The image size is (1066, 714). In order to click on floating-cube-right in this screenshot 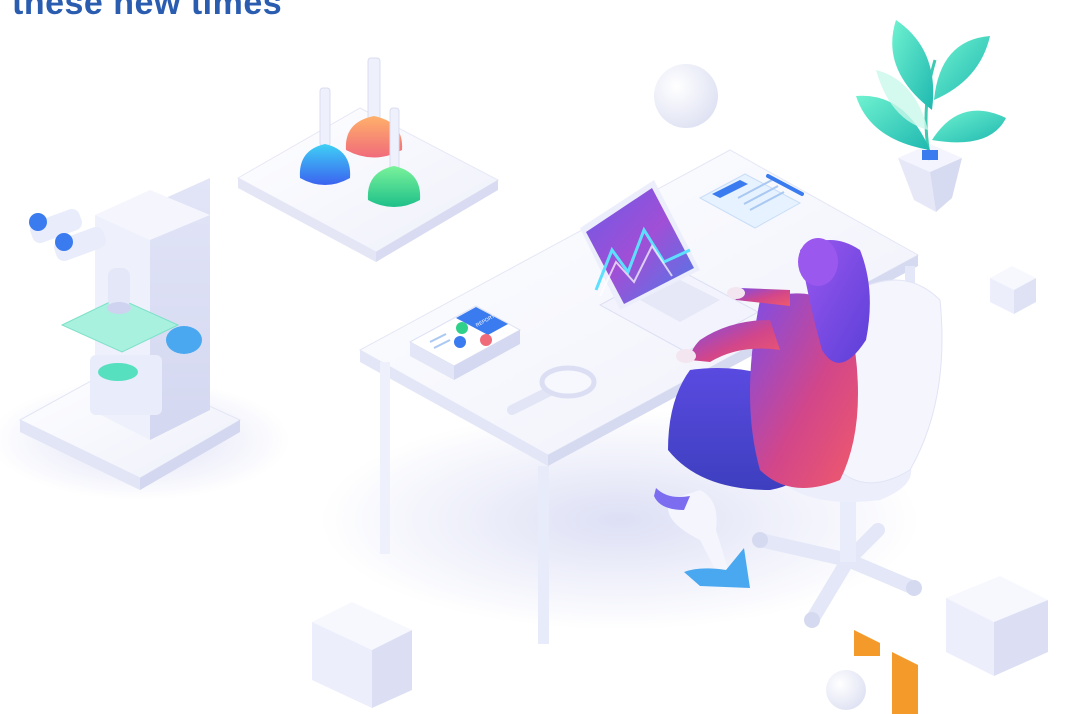, I will do `click(1013, 290)`.